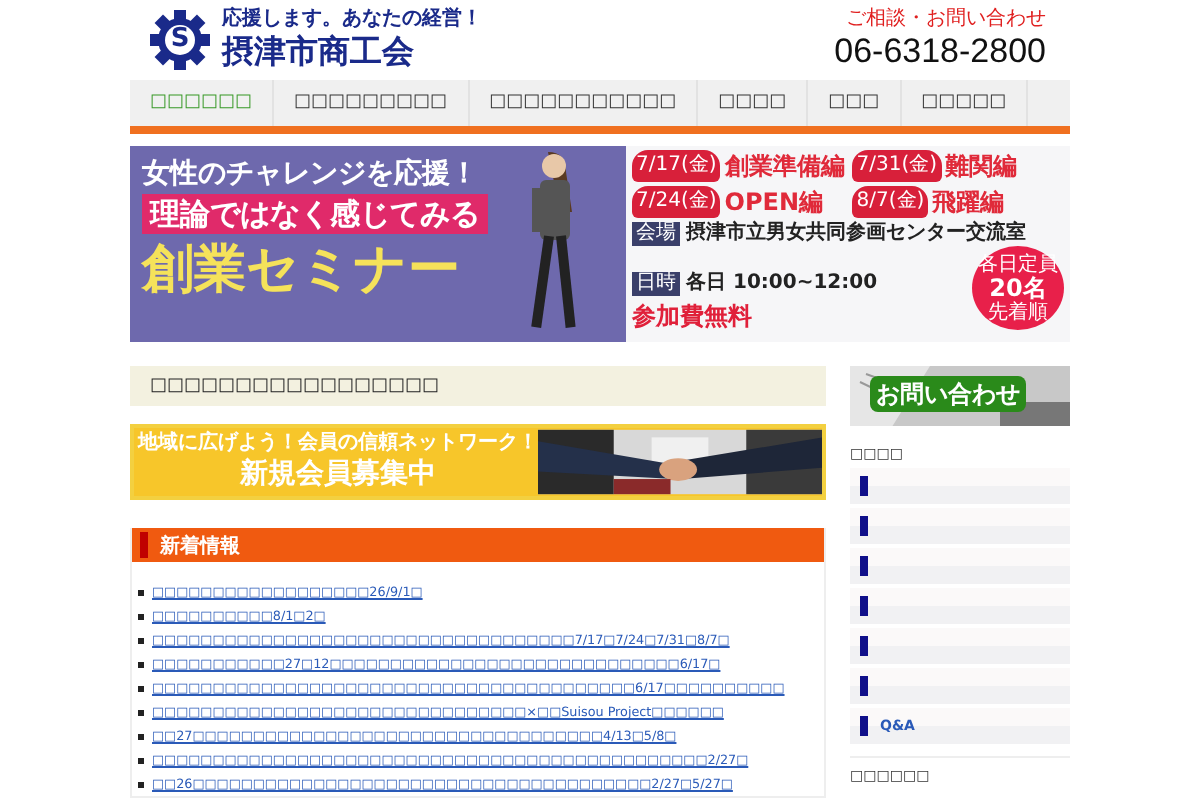 The height and width of the screenshot is (800, 1200). I want to click on date-badge: 7/31(金), so click(897, 166).